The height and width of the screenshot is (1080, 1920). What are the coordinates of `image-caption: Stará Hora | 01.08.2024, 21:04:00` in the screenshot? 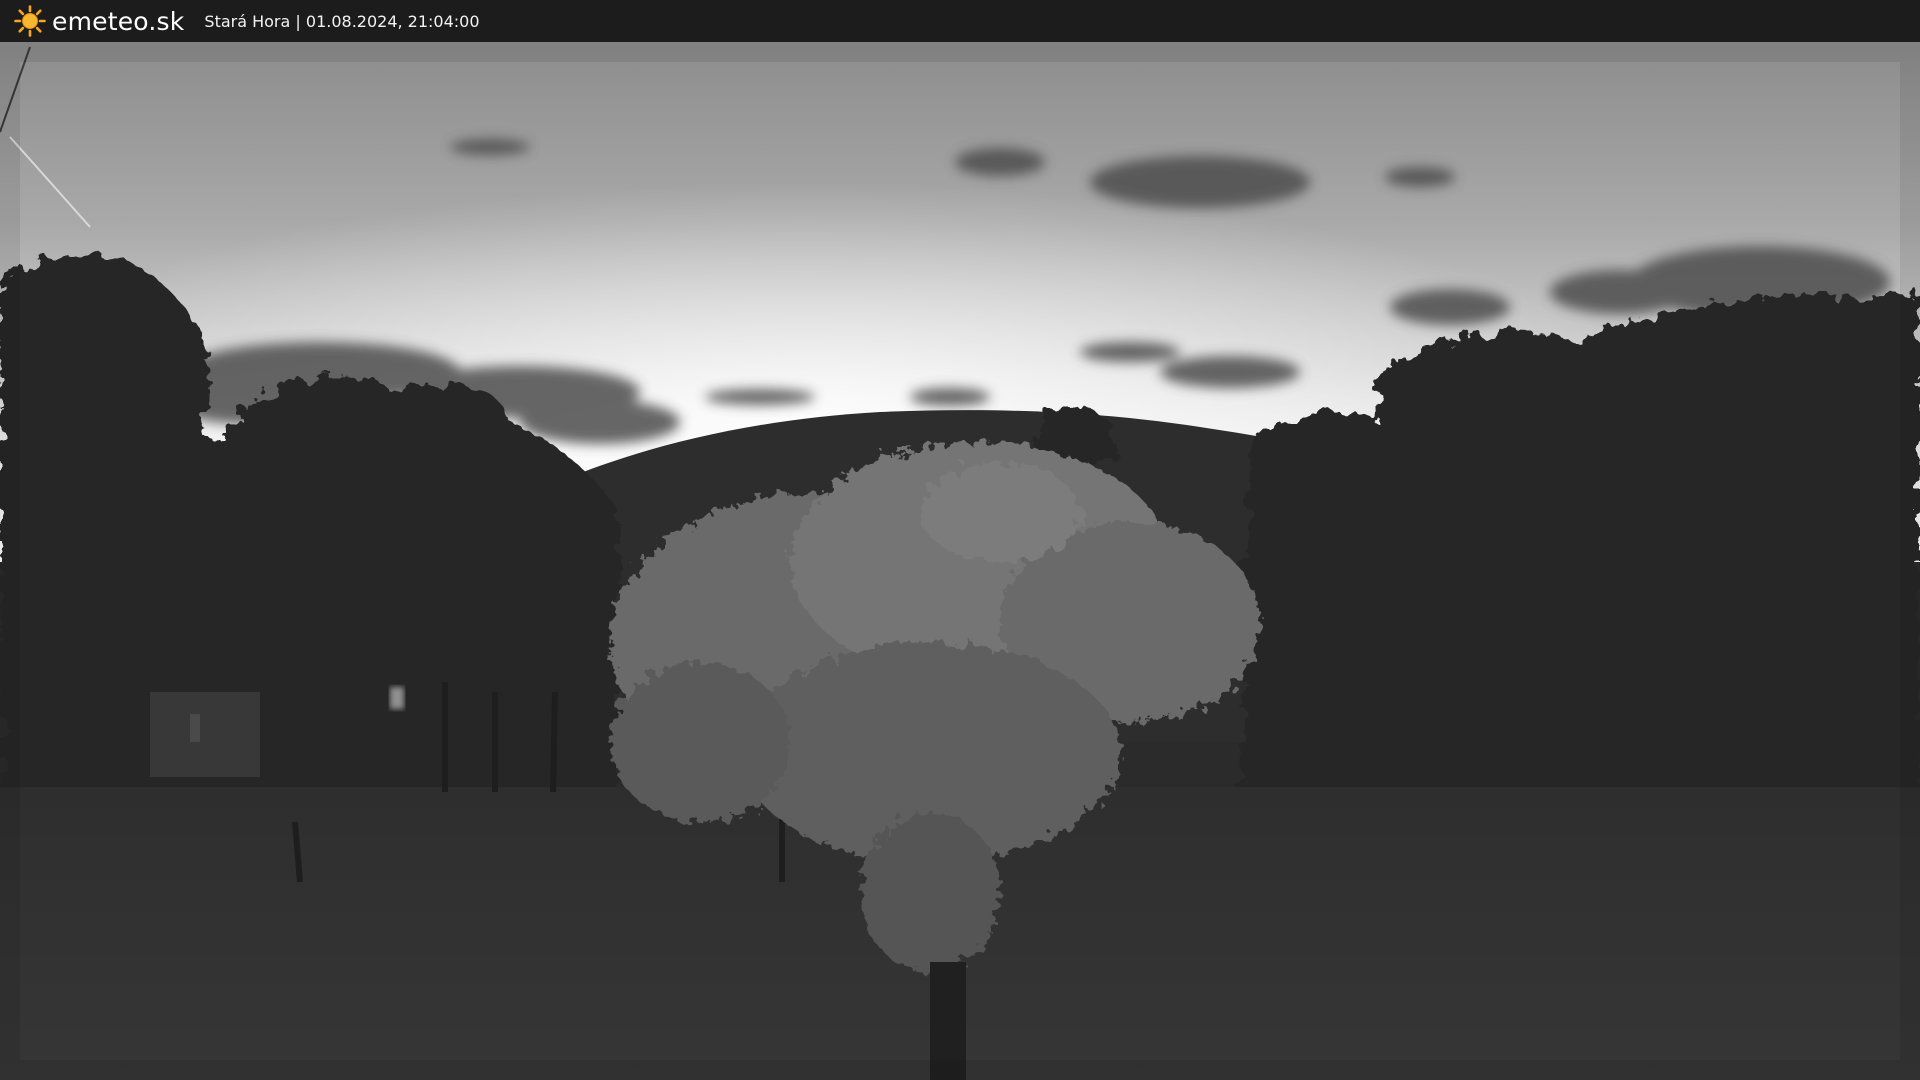 It's located at (341, 21).